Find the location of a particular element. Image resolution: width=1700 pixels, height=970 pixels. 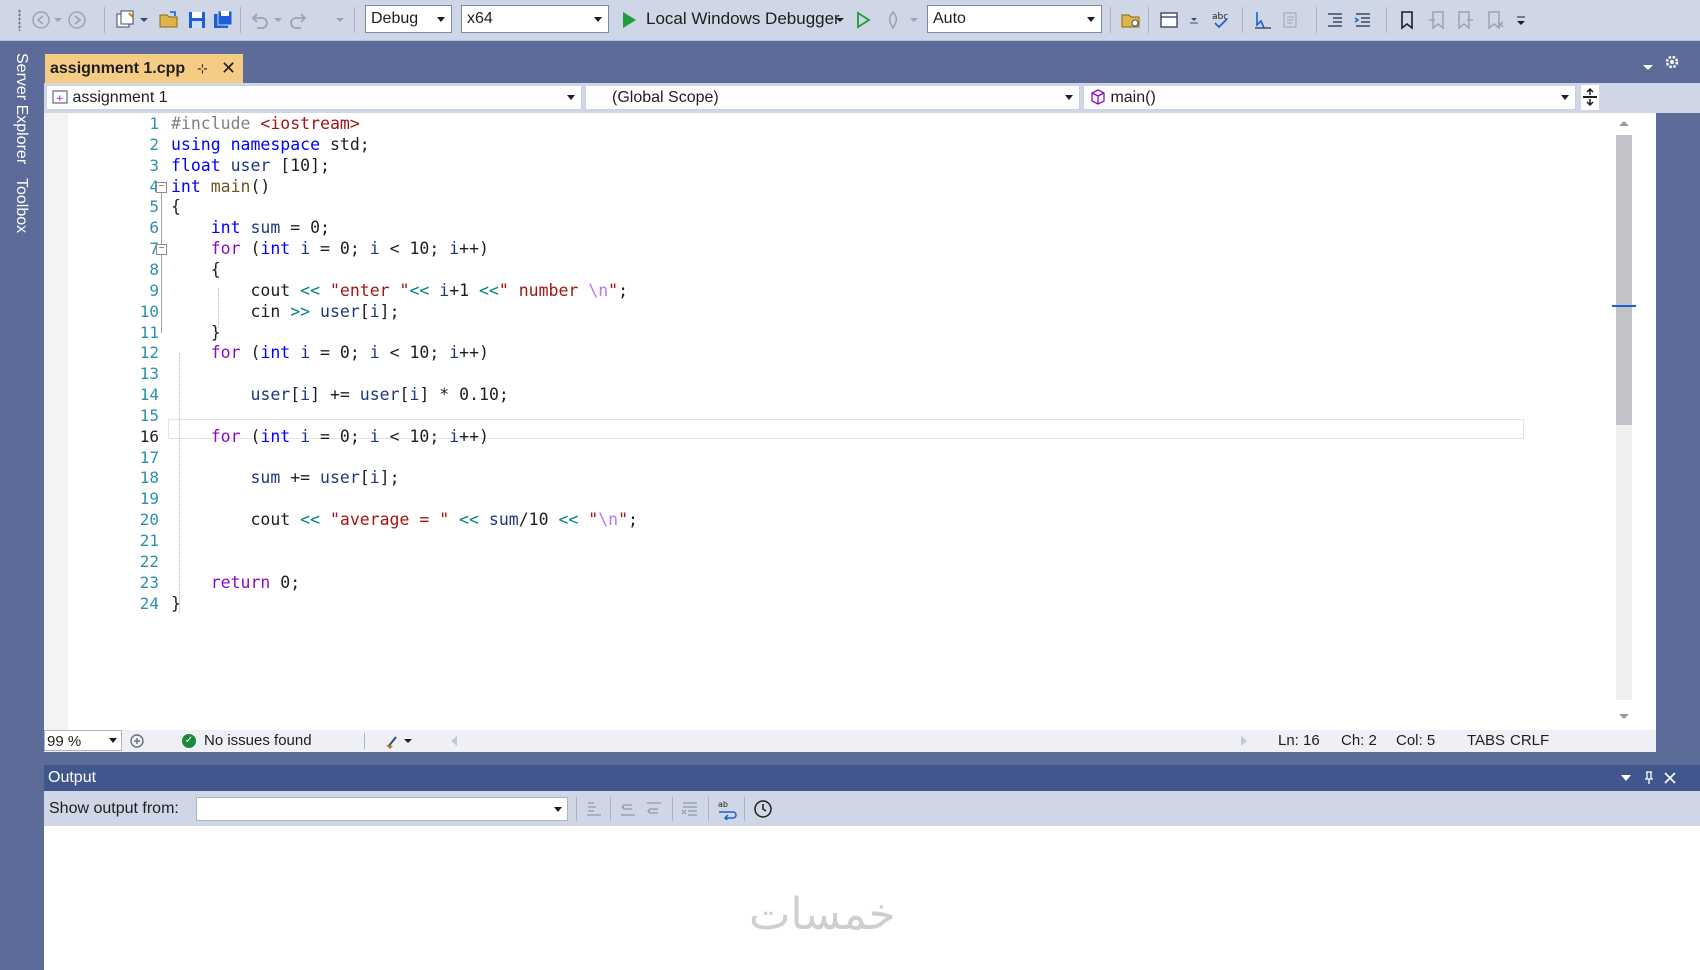

comment-icon is located at coordinates (1291, 20).